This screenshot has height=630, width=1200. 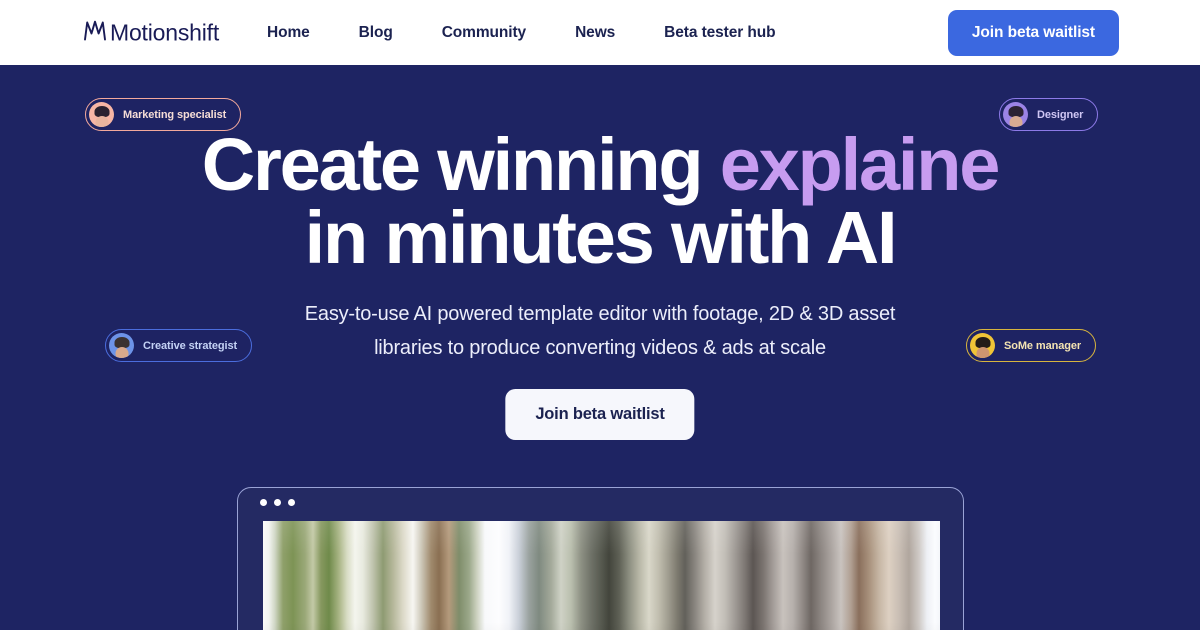 What do you see at coordinates (600, 502) in the screenshot?
I see `mockup-window-bar` at bounding box center [600, 502].